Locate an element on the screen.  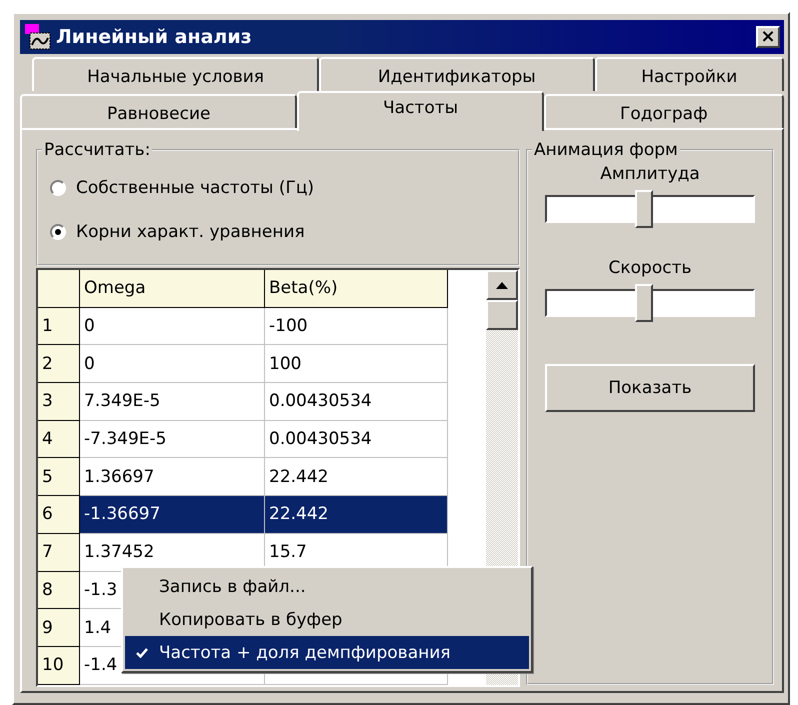
window-title: Линейный анализ is located at coordinates (154, 37).